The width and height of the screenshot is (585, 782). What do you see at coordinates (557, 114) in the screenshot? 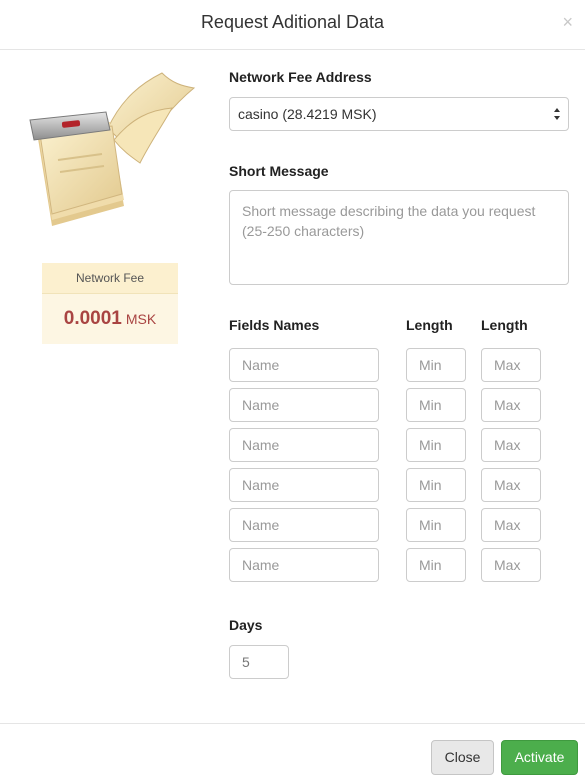
I see `select-arrows-icon` at bounding box center [557, 114].